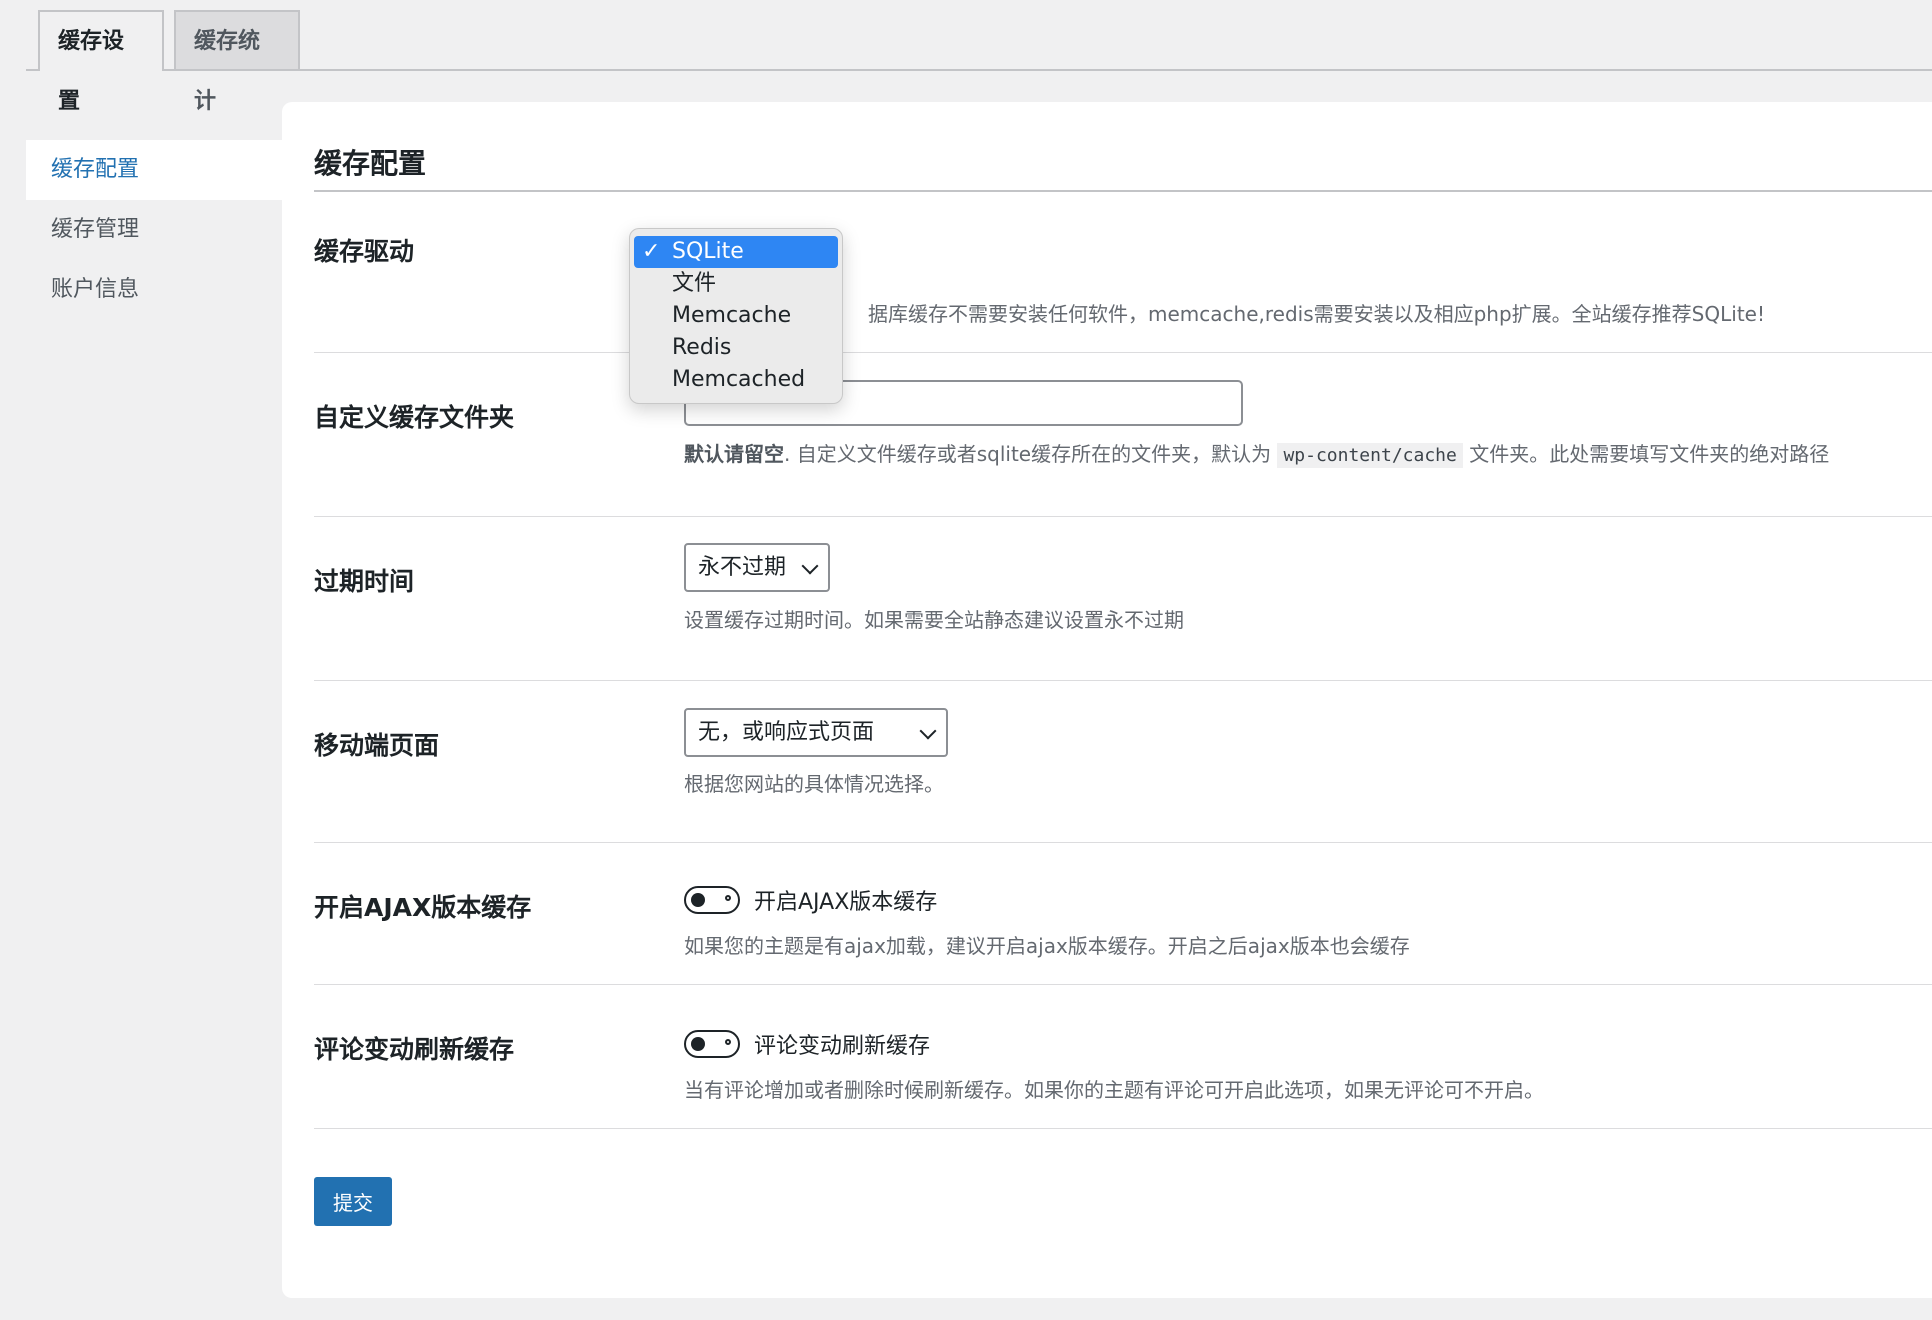 Image resolution: width=1932 pixels, height=1320 pixels. I want to click on mobile-select-value: 无，或响应式页面, so click(786, 732).